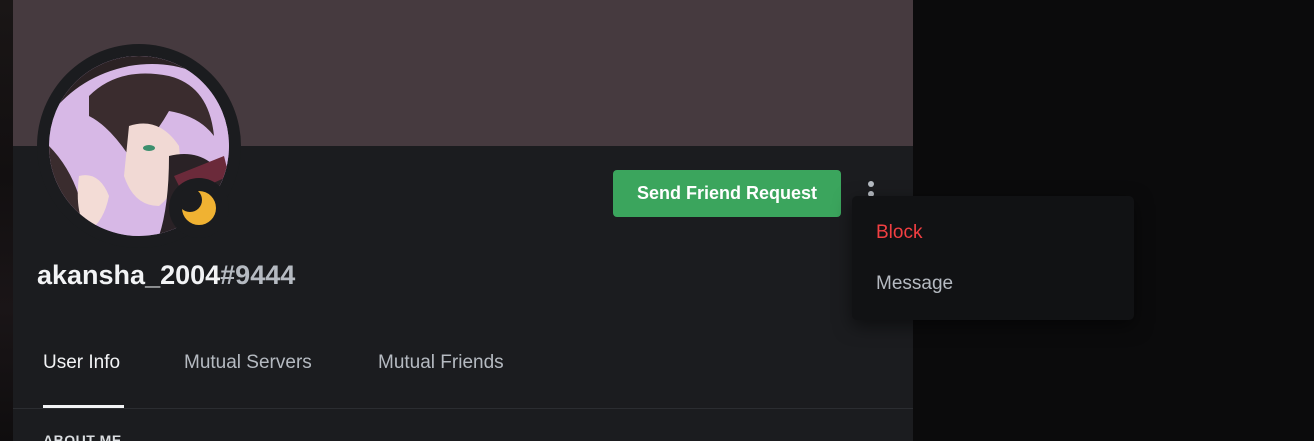 The image size is (1314, 441). What do you see at coordinates (81, 363) in the screenshot?
I see `tab-user-info: User Info` at bounding box center [81, 363].